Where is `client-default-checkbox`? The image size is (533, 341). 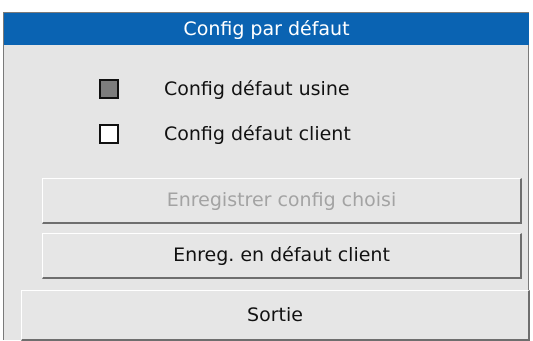
client-default-checkbox is located at coordinates (109, 134).